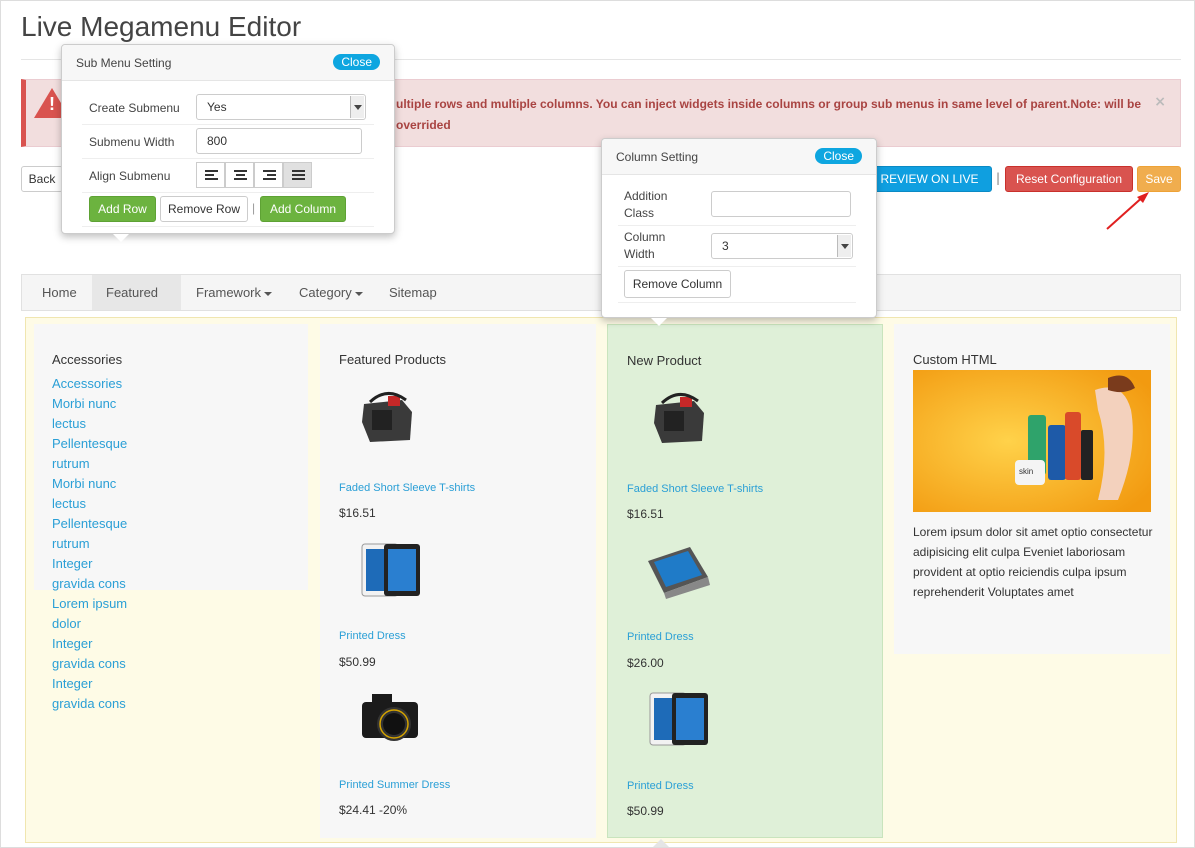  What do you see at coordinates (132, 142) in the screenshot?
I see `submenu-width-label: Submenu Width` at bounding box center [132, 142].